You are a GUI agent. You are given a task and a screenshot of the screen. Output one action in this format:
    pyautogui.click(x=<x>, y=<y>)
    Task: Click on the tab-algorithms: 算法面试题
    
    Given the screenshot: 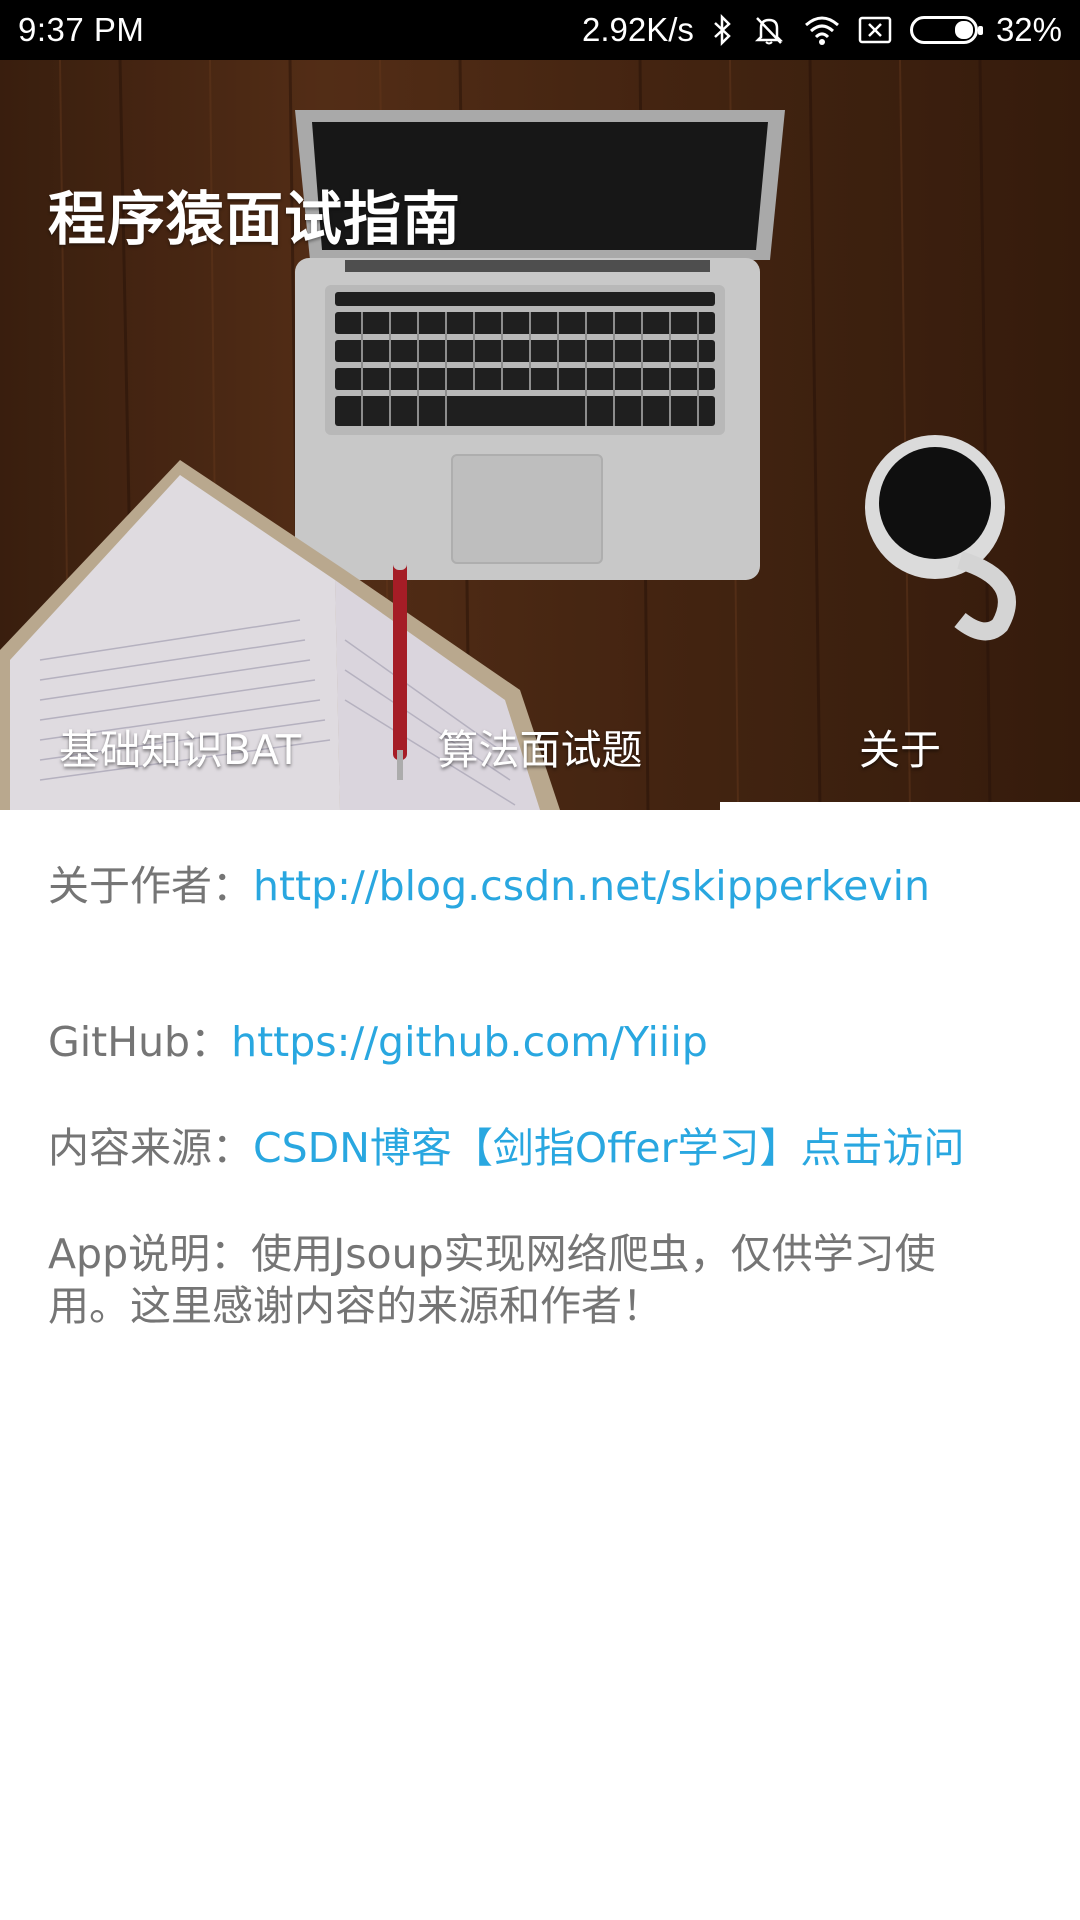 What is the action you would take?
    pyautogui.click(x=540, y=746)
    